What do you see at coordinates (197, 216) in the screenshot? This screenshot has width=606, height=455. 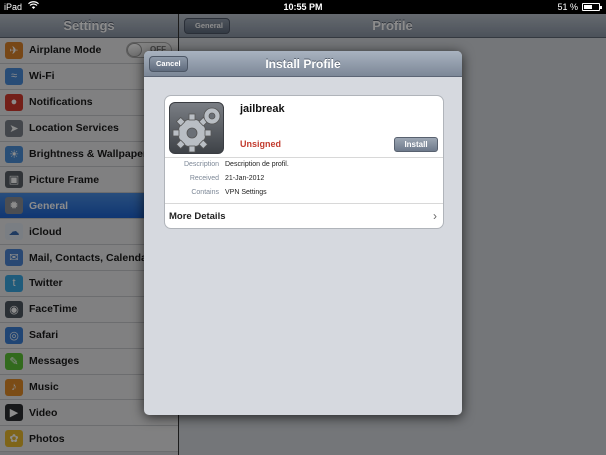 I see `more-details-label: More Details` at bounding box center [197, 216].